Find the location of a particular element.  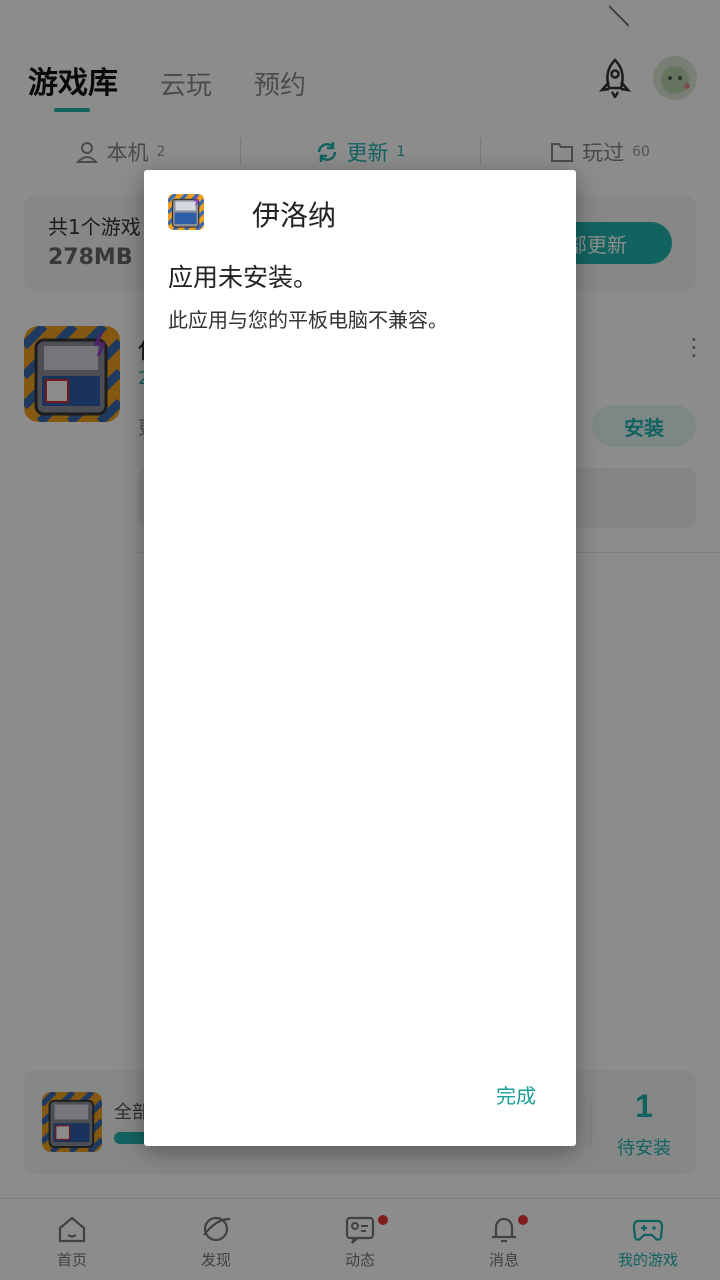

dialog-heading: 应用未安装。 is located at coordinates (243, 277).